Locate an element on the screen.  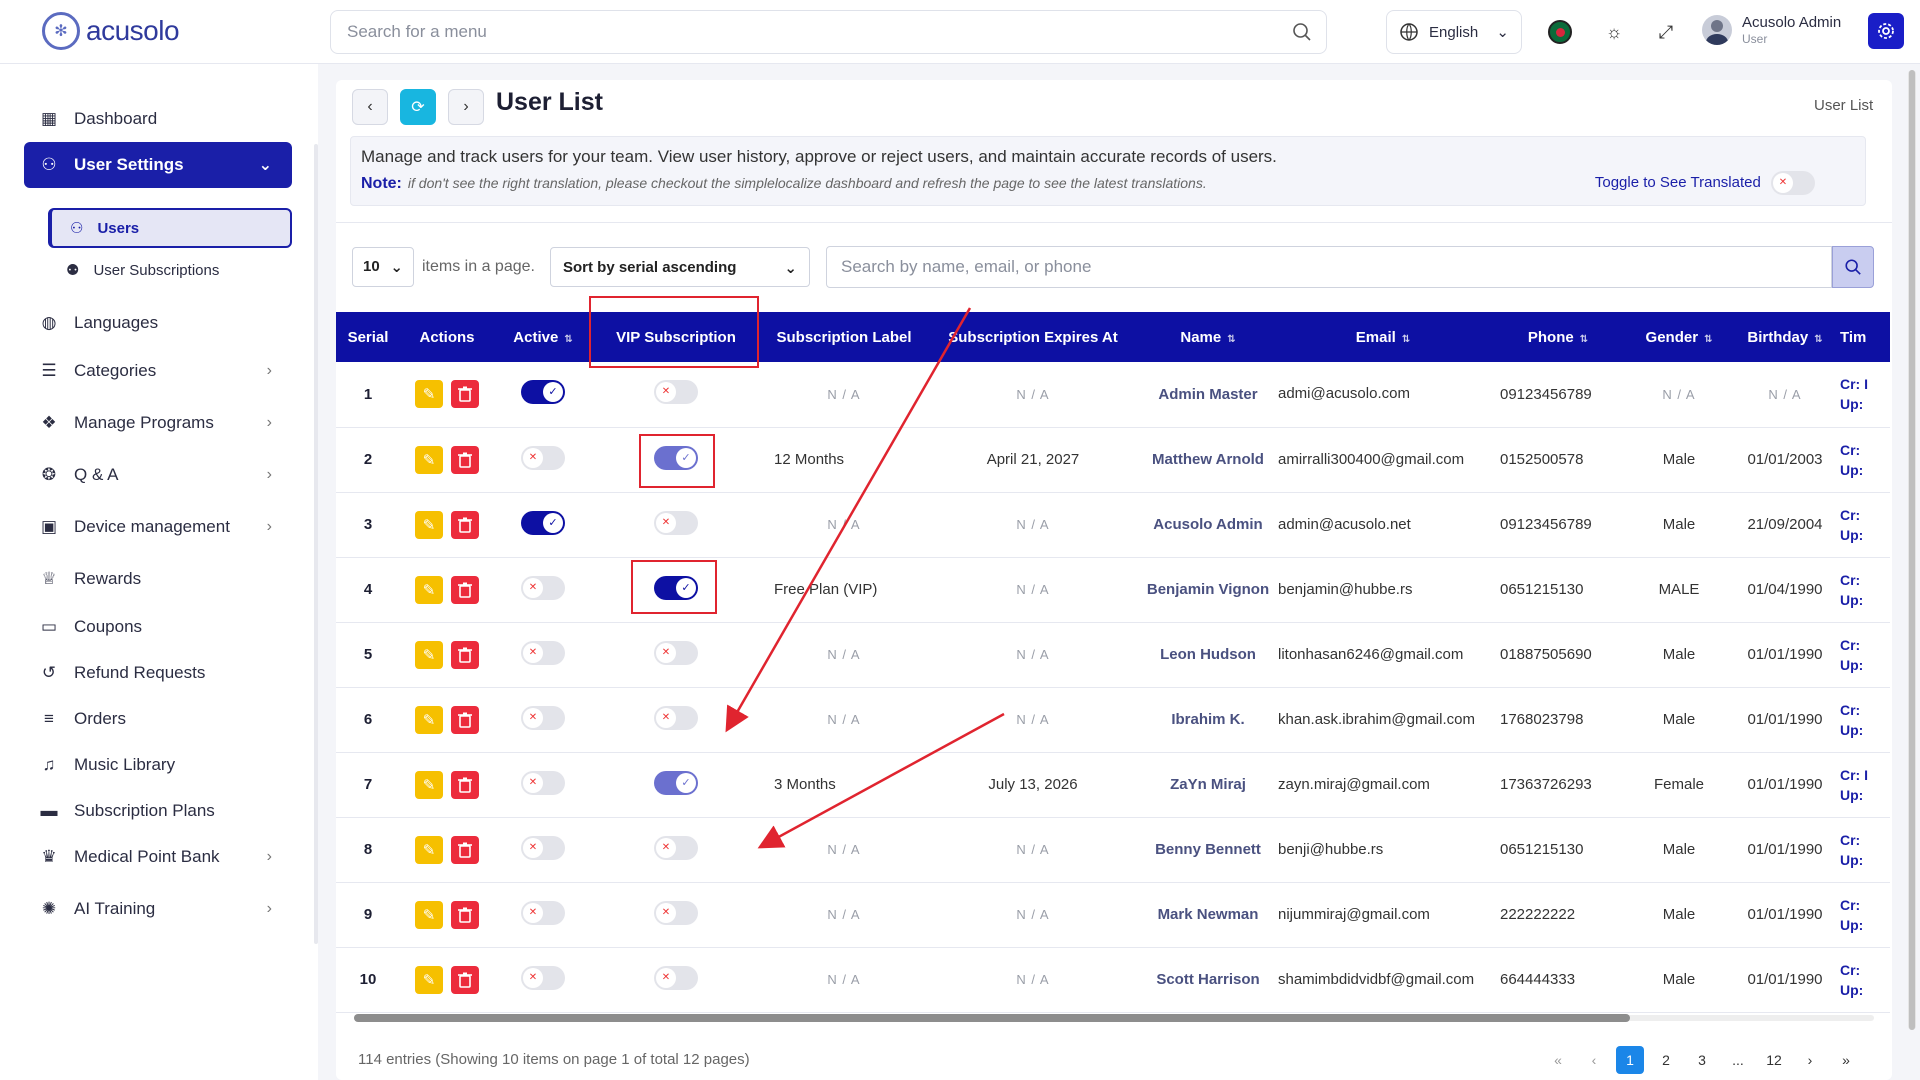
sidebar-item-ai-training: ✺ AI Training › is located at coordinates (158, 909).